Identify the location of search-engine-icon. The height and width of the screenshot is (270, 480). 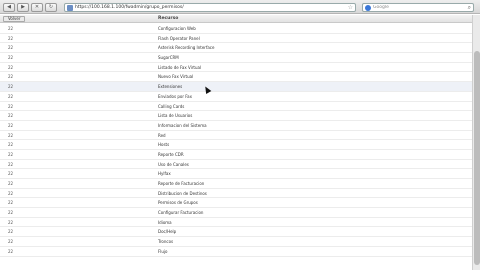
(368, 8).